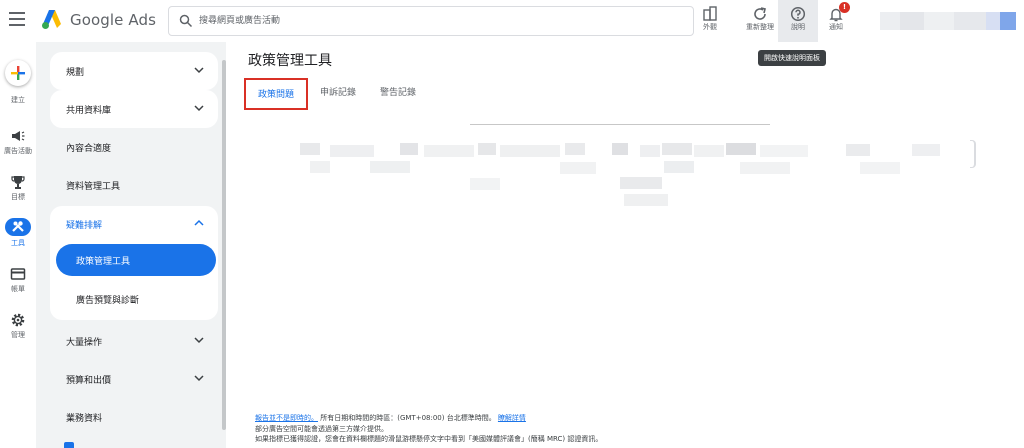 This screenshot has height=448, width=1024. Describe the element at coordinates (844, 7) in the screenshot. I see `notification-badge: !` at that location.